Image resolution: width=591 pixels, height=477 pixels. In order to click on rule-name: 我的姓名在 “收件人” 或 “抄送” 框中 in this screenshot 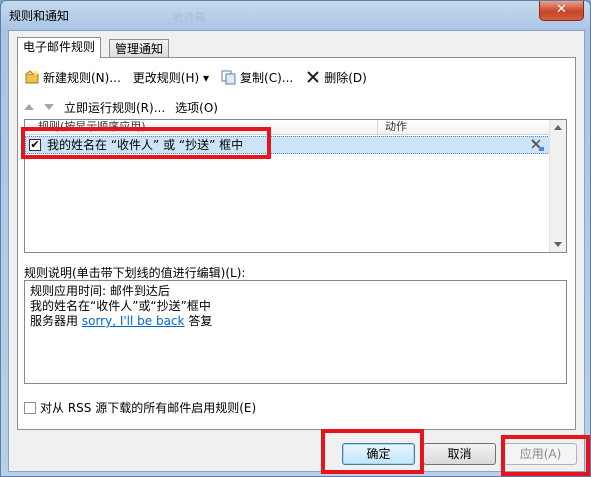, I will do `click(145, 145)`.